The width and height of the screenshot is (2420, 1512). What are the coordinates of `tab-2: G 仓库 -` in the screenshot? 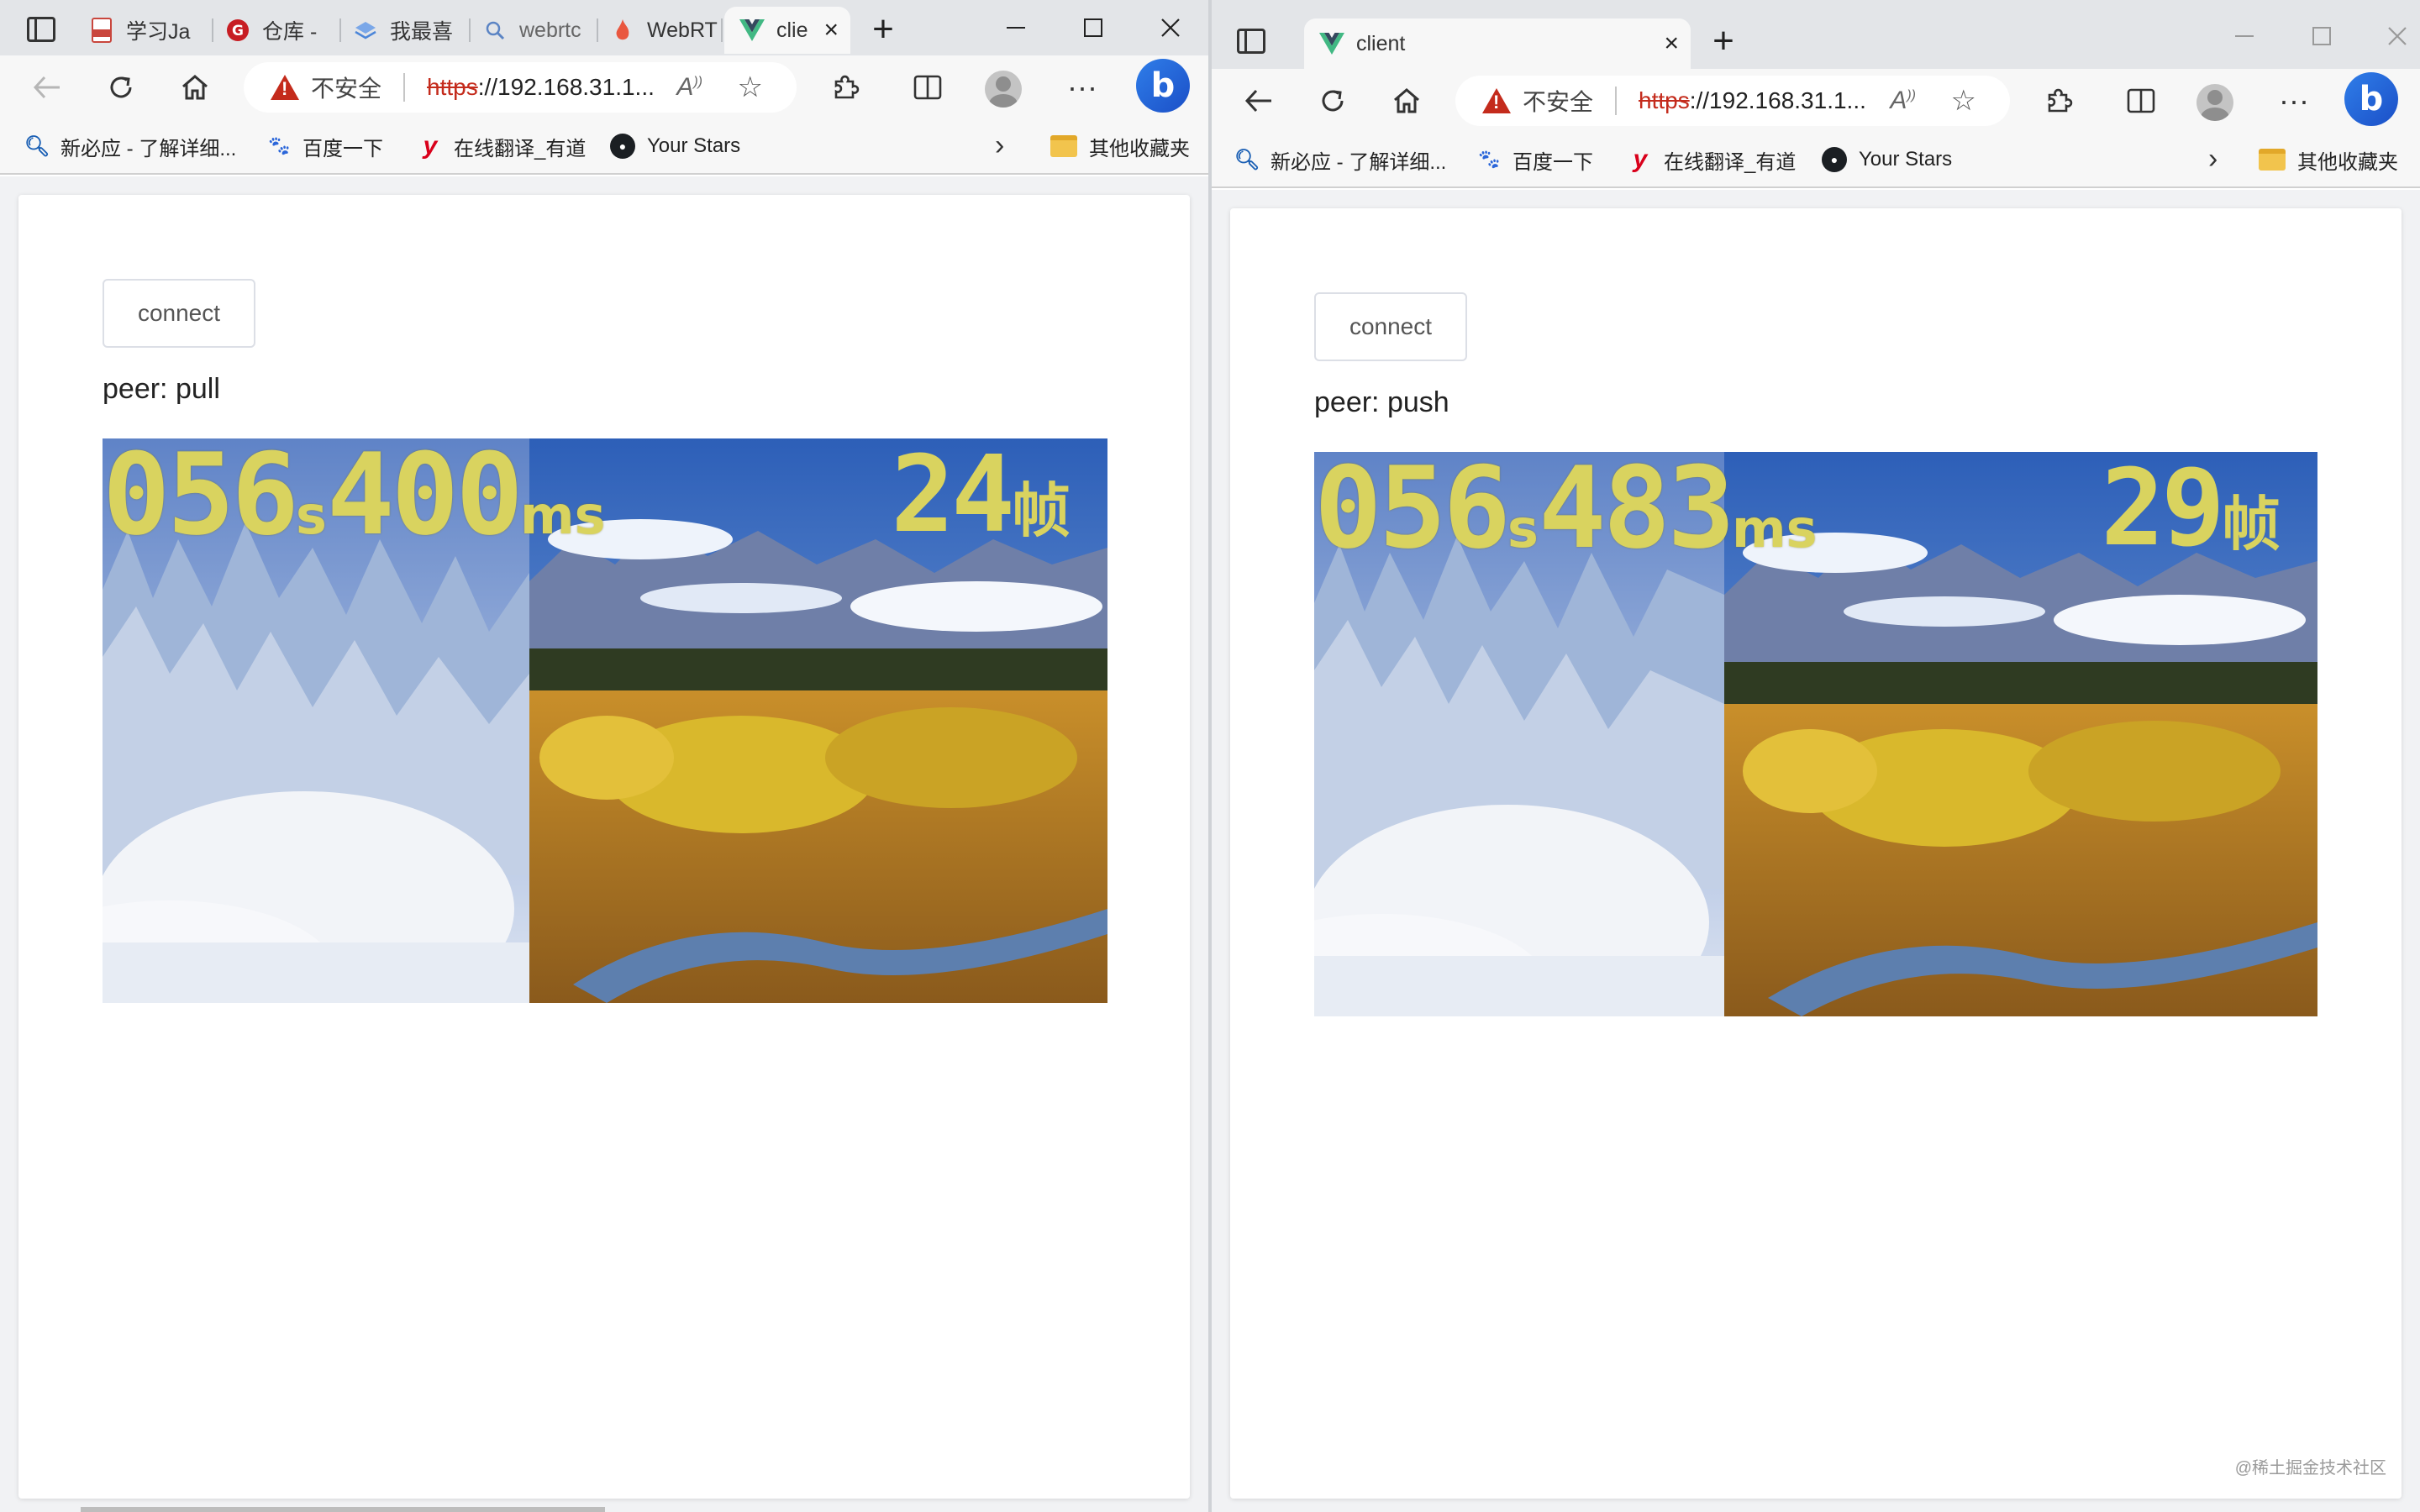 It's located at (278, 30).